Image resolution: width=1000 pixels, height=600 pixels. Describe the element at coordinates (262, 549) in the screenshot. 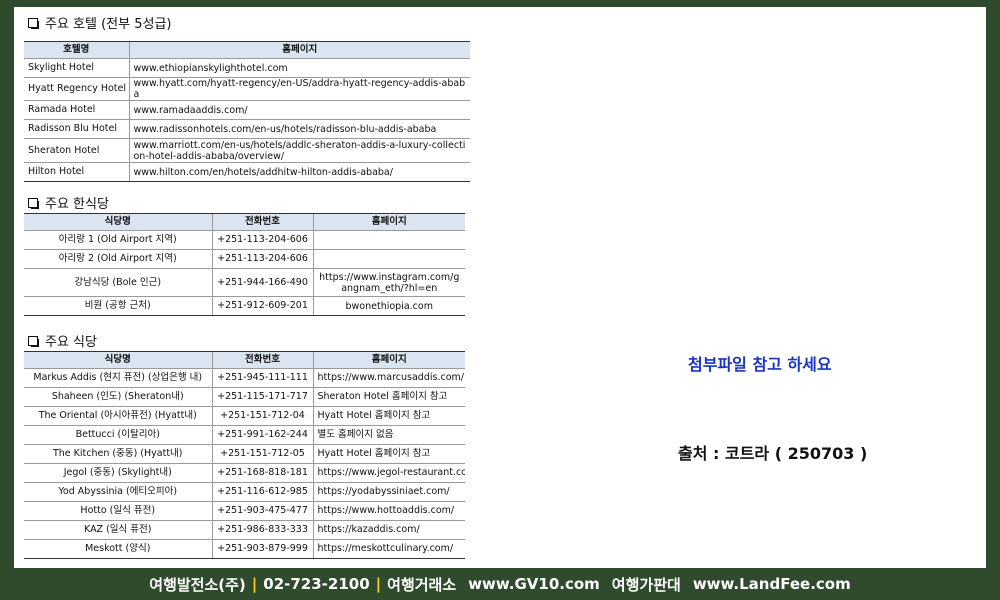

I see `phone-cell: +251-903-879-999` at that location.